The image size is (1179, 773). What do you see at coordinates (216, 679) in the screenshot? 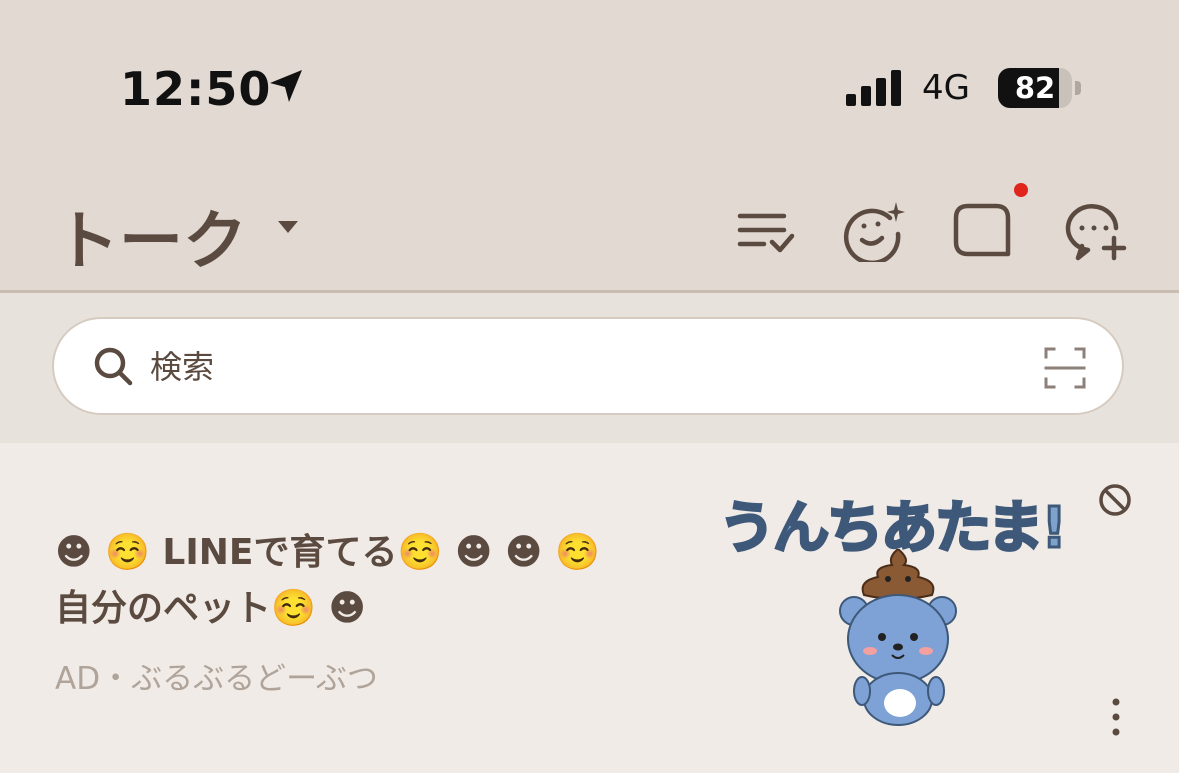
I see `ad-subtitle: AD・ぶるぶるどーぶつ` at bounding box center [216, 679].